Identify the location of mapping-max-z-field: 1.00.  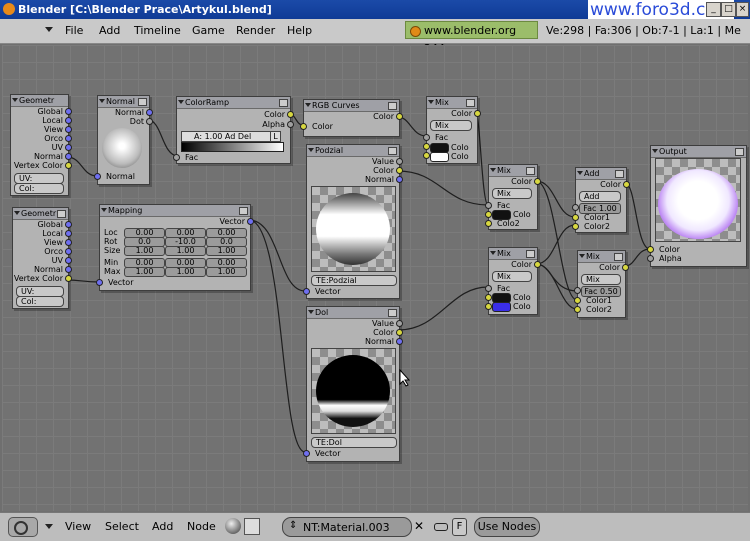
(226, 272).